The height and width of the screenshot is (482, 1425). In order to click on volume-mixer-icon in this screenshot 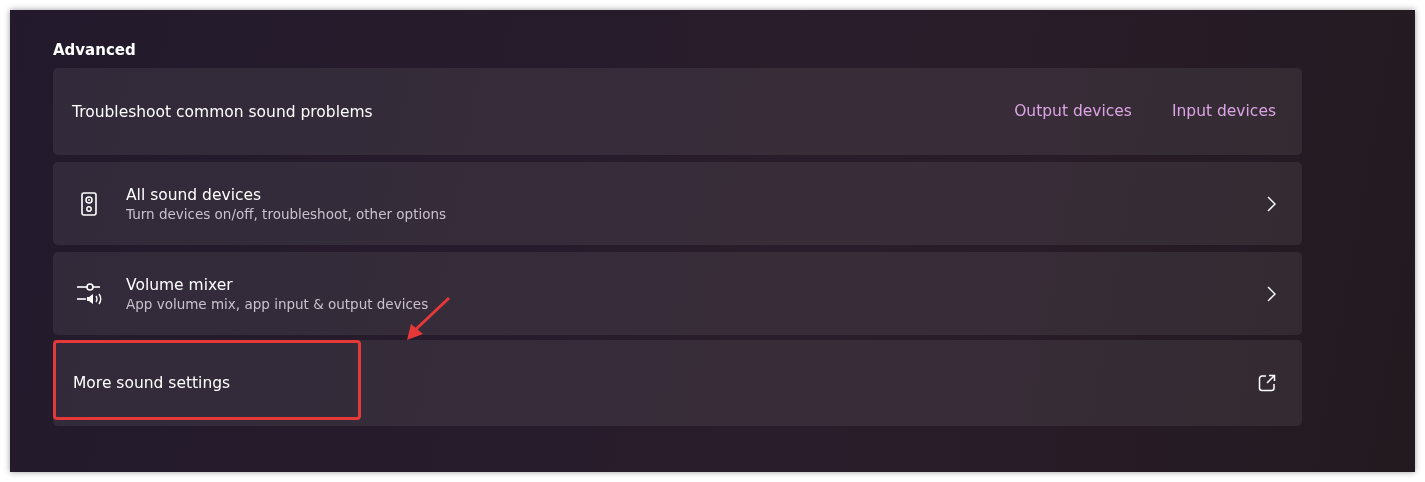, I will do `click(89, 293)`.